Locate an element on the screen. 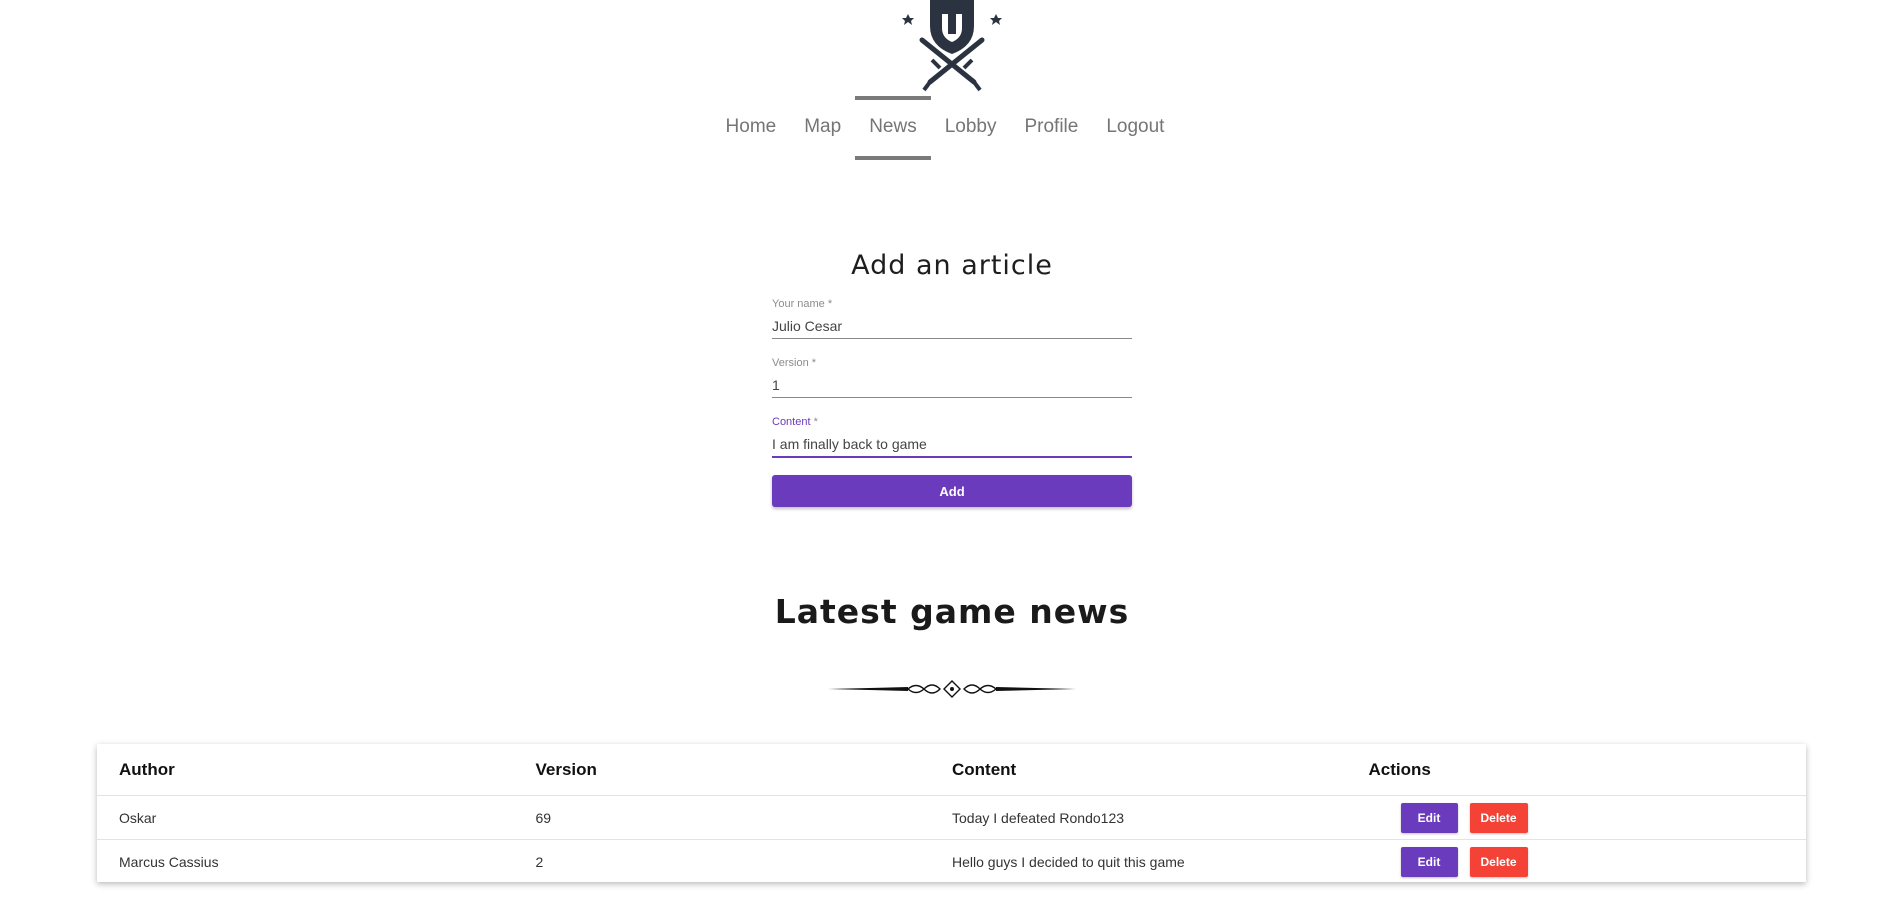 The width and height of the screenshot is (1904, 918). nav-home: Home is located at coordinates (751, 128).